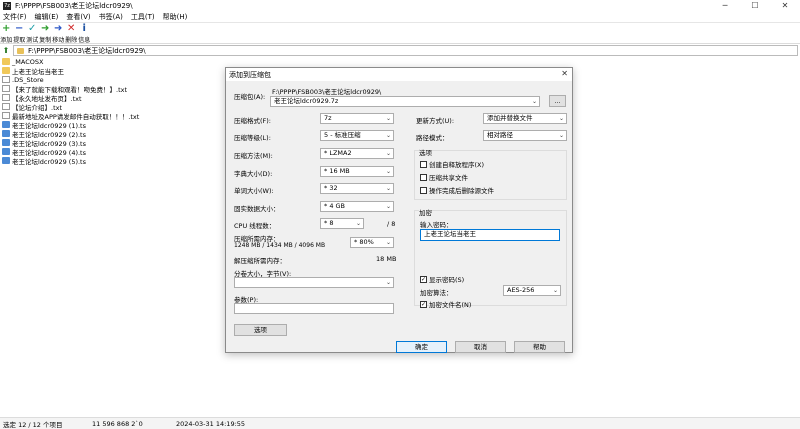  I want to click on dict-combo: * 16 MB ⌄, so click(357, 171).